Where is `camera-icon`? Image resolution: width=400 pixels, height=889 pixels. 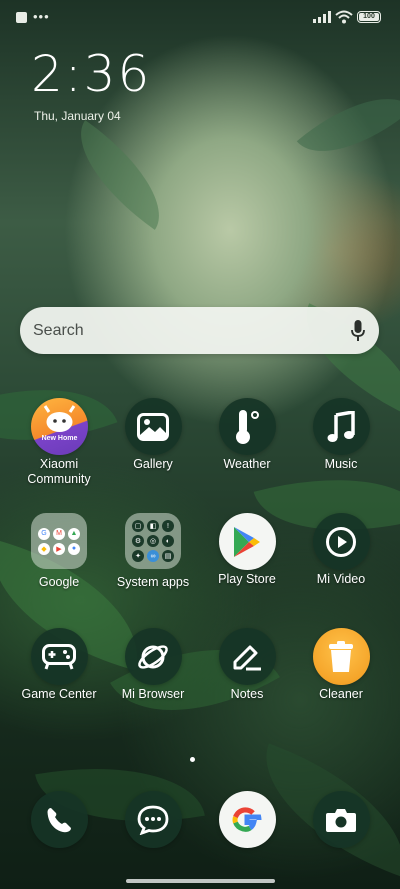 camera-icon is located at coordinates (341, 819).